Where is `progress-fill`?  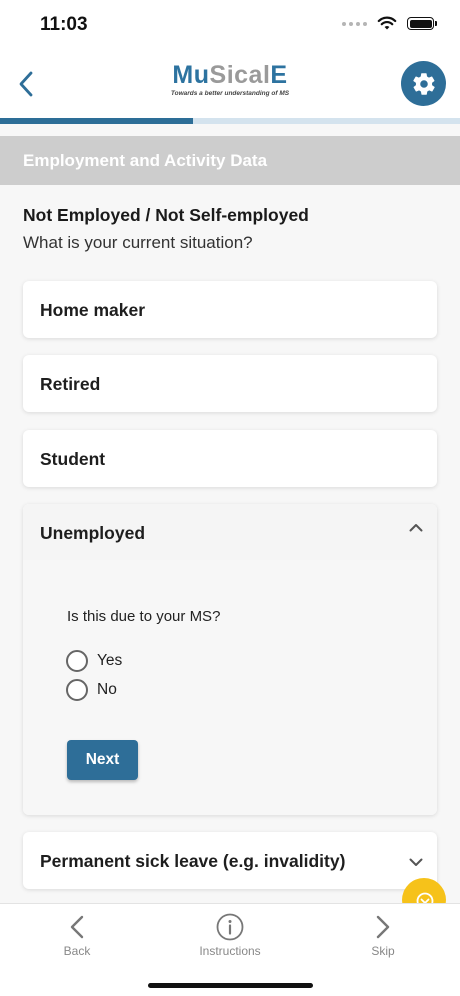 progress-fill is located at coordinates (97, 121).